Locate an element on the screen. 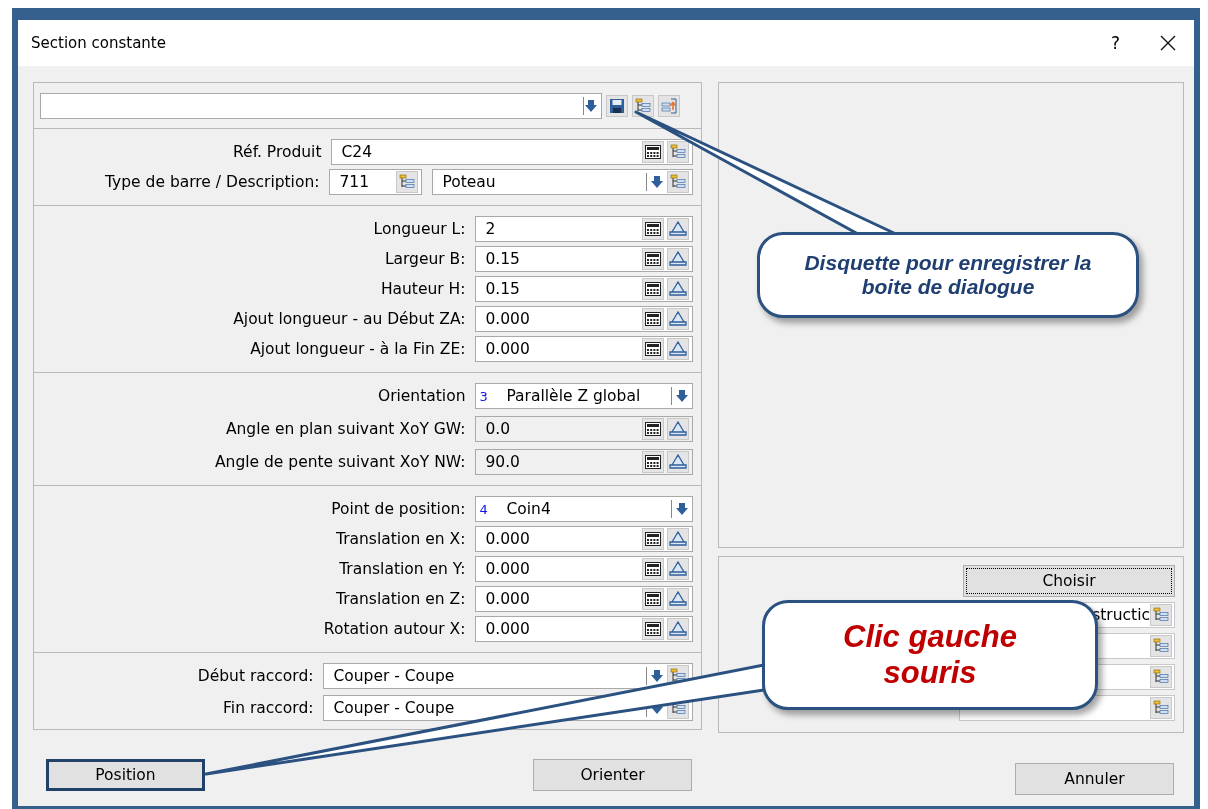 The image size is (1208, 809). field-label: Hauteur H: is located at coordinates (423, 289).